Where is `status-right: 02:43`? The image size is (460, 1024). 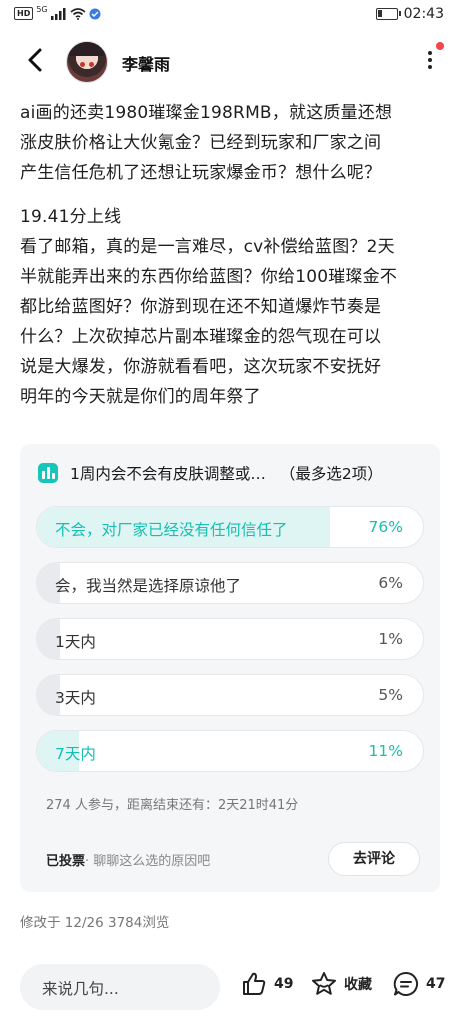
status-right: 02:43 is located at coordinates (409, 14).